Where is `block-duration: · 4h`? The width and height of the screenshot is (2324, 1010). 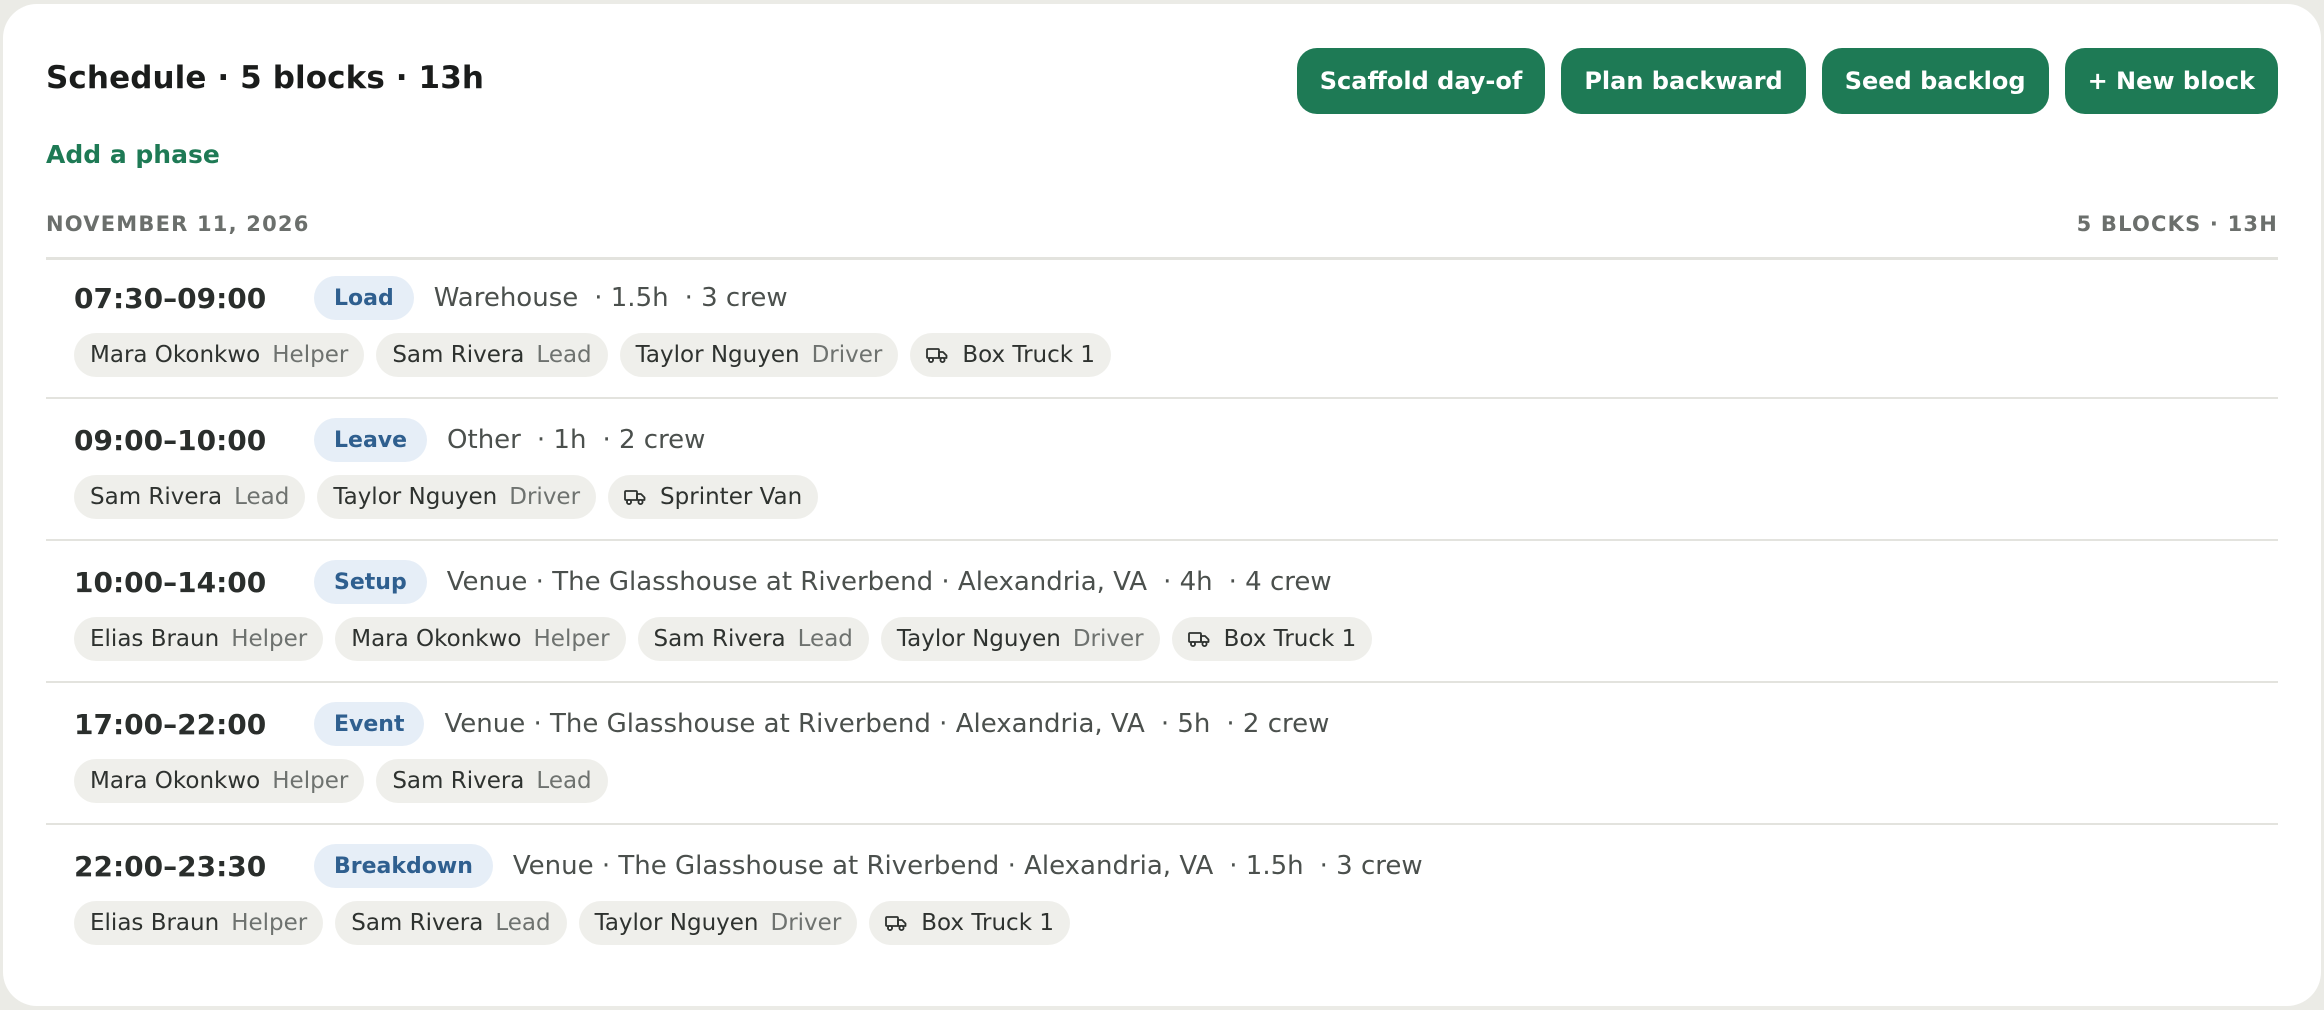 block-duration: · 4h is located at coordinates (1188, 582).